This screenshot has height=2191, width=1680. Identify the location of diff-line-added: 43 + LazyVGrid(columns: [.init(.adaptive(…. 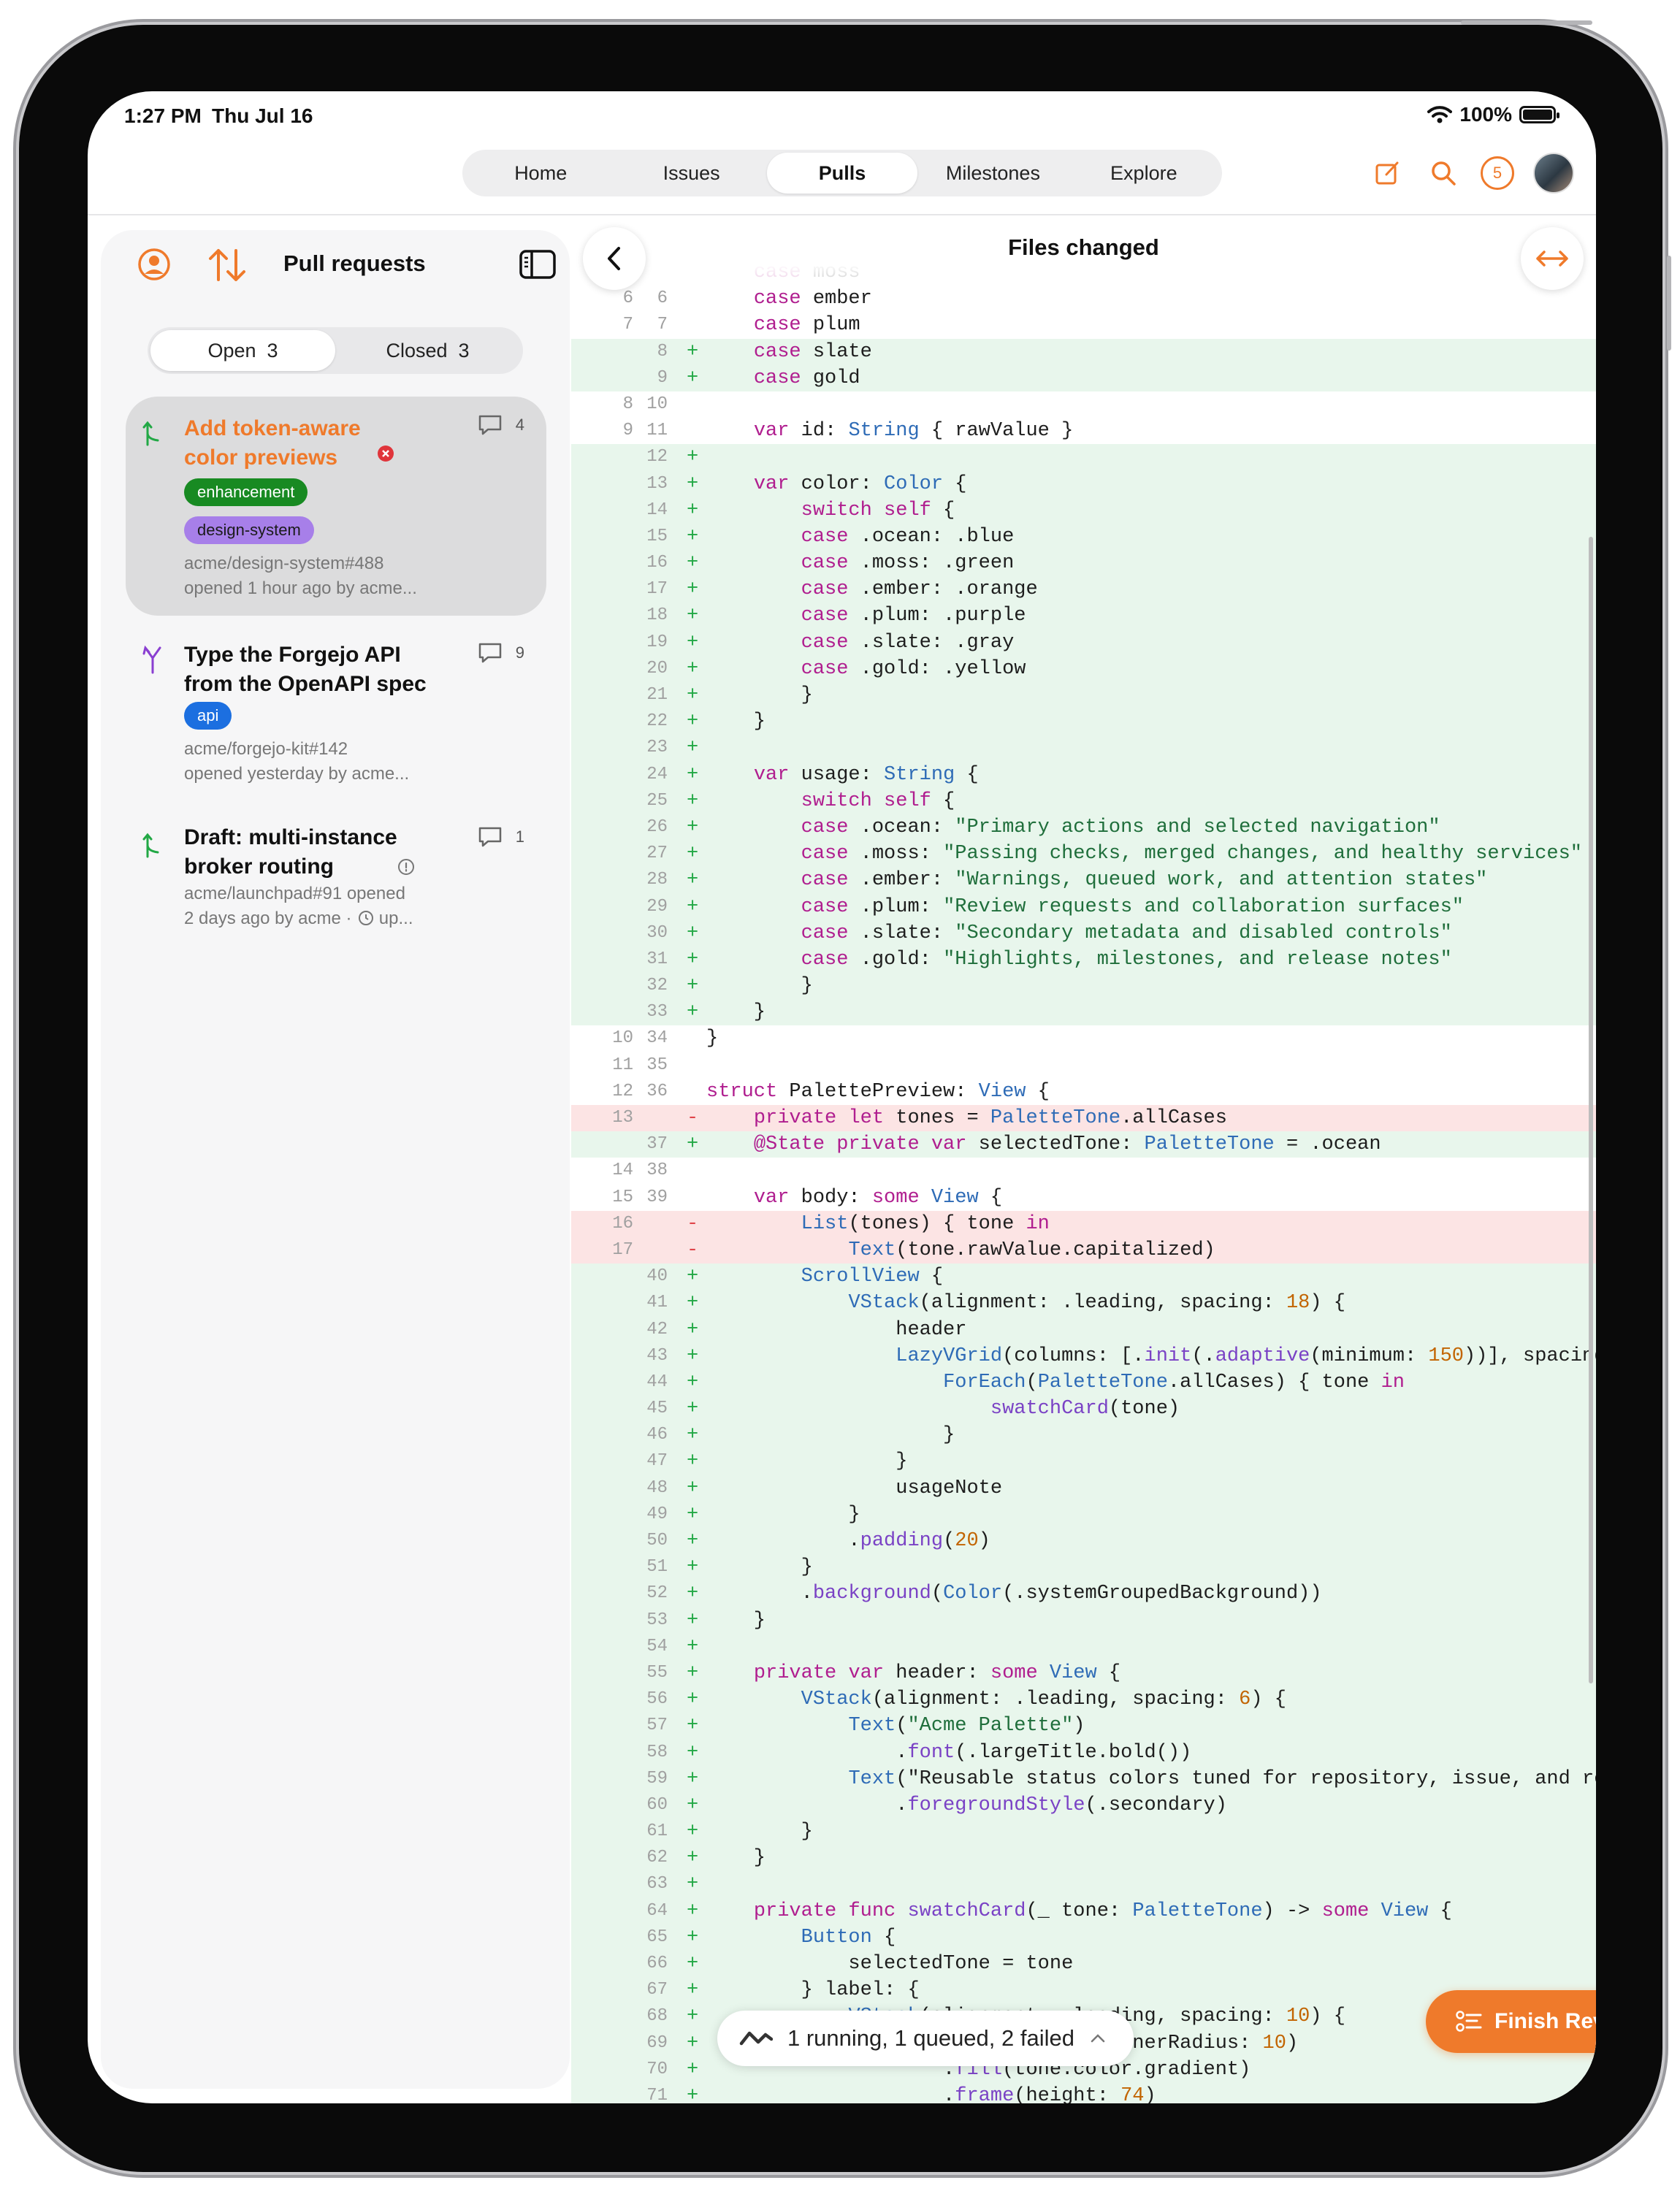
(1083, 1355).